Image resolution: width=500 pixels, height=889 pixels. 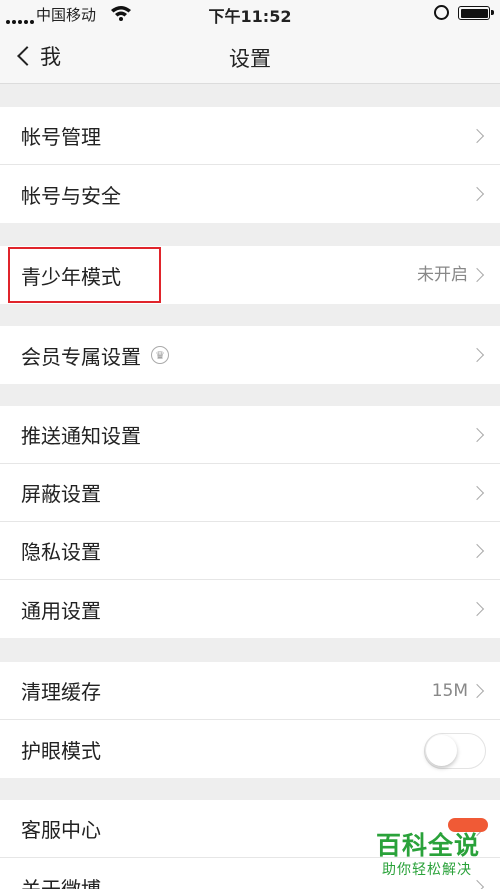 I want to click on settings-item-label: 隐私设置, so click(x=61, y=552).